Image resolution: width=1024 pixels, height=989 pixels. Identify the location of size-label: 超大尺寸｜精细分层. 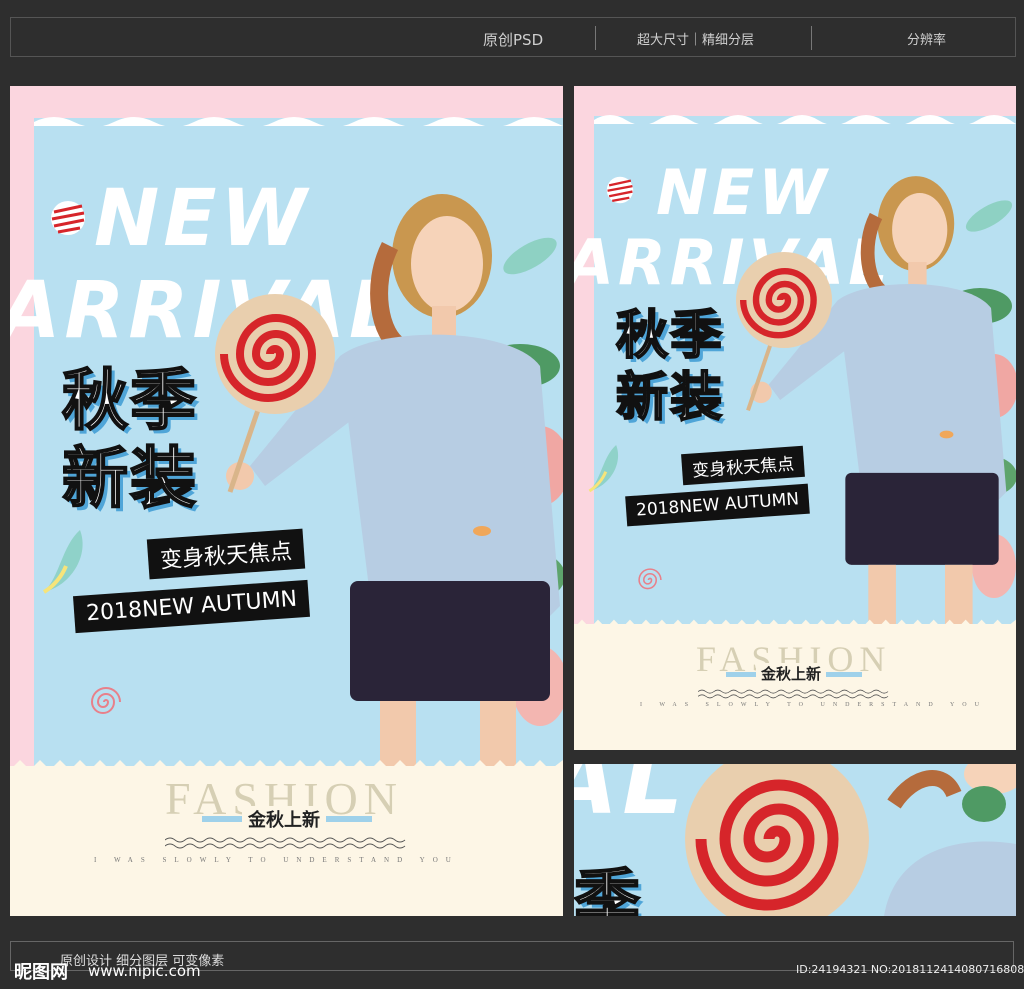
(696, 40).